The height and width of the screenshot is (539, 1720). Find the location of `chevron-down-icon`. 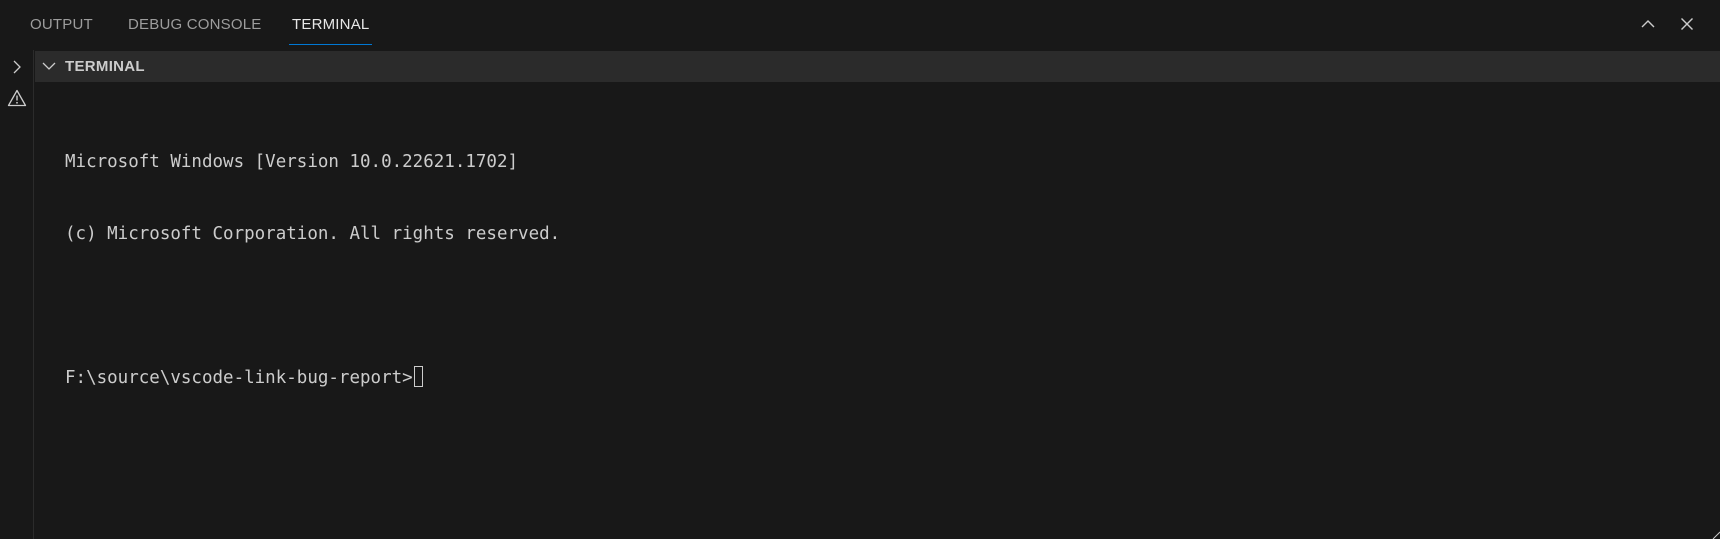

chevron-down-icon is located at coordinates (49, 66).